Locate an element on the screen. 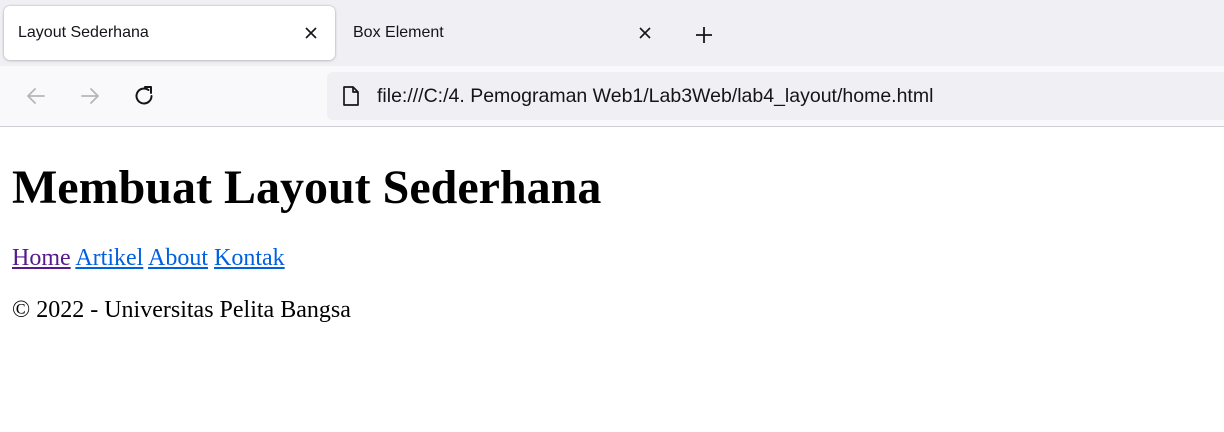  reload-icon is located at coordinates (144, 96).